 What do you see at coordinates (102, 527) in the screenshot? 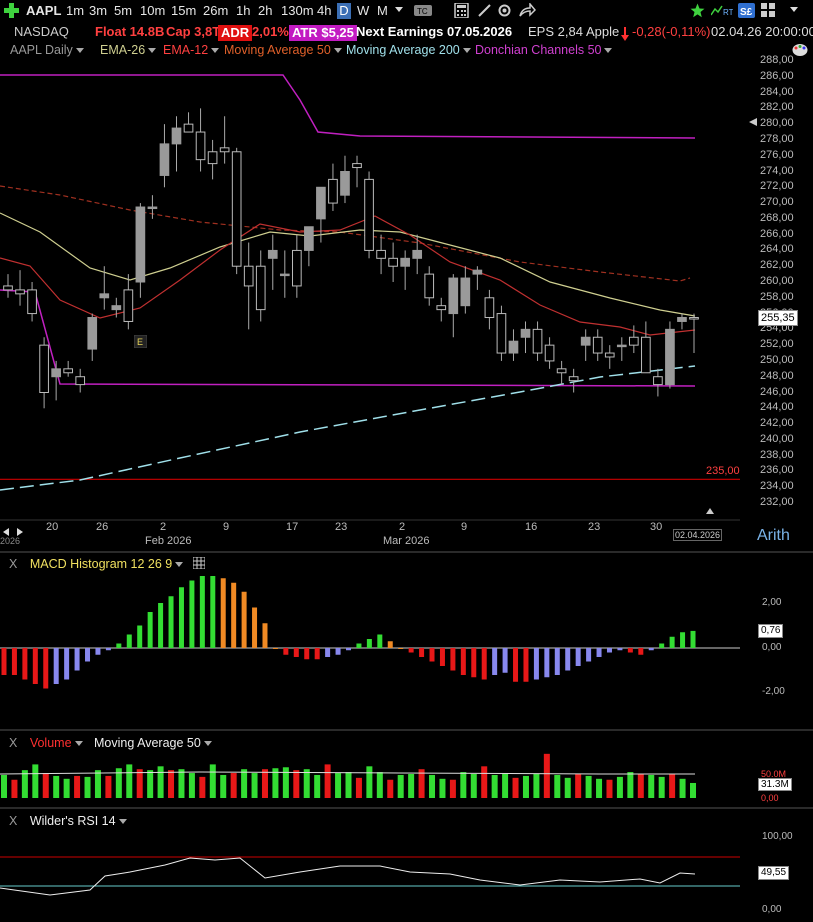
I see `time-tick: 26` at bounding box center [102, 527].